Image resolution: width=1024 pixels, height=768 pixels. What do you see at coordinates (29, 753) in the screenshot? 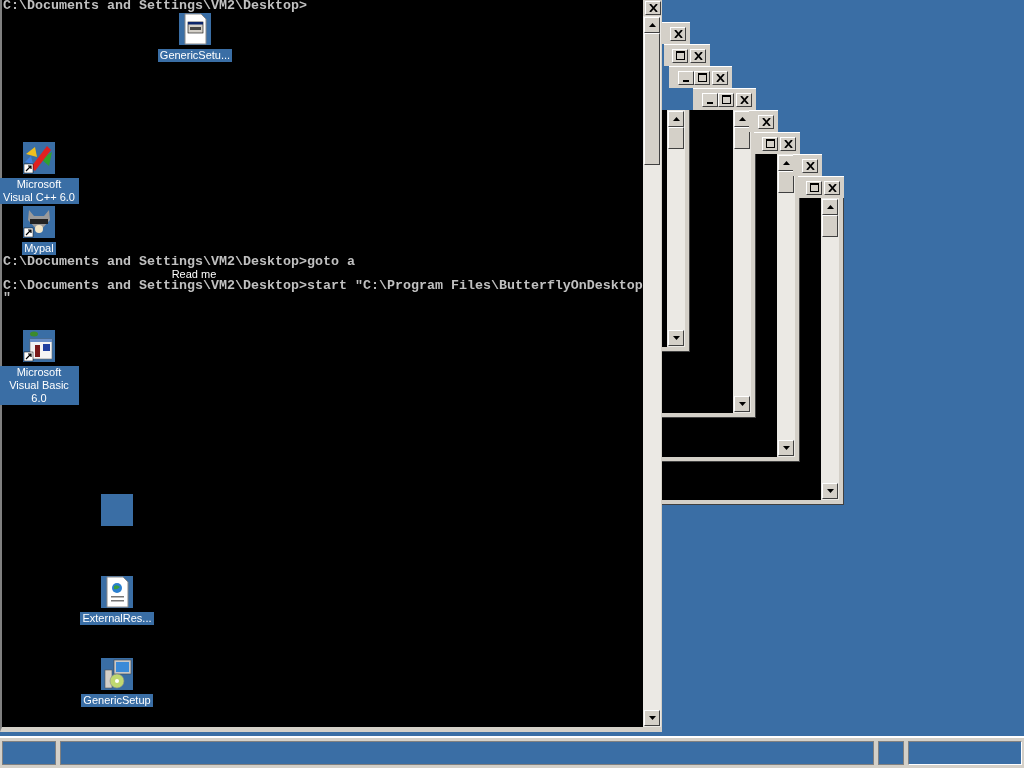
I see `start-button` at bounding box center [29, 753].